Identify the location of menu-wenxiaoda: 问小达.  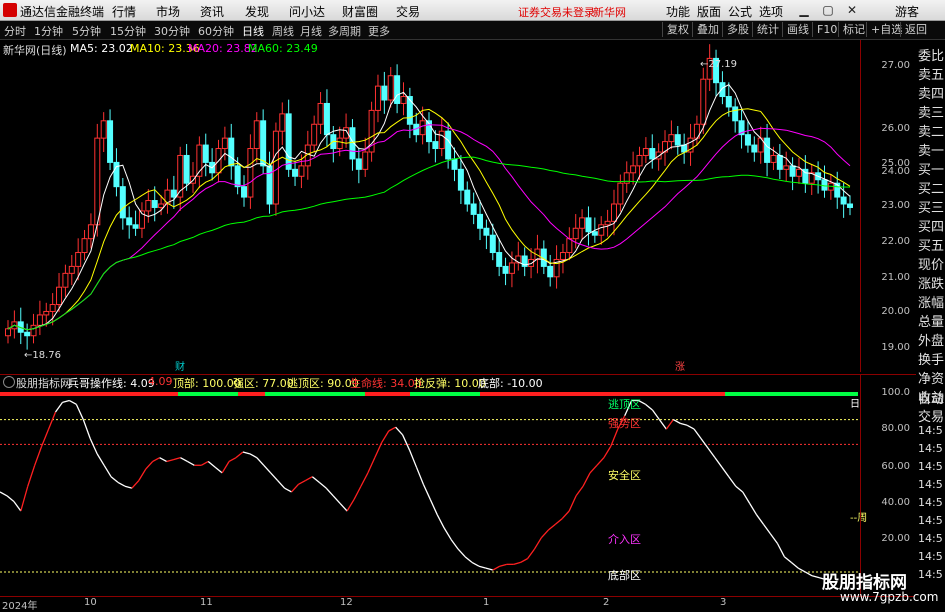
(307, 11).